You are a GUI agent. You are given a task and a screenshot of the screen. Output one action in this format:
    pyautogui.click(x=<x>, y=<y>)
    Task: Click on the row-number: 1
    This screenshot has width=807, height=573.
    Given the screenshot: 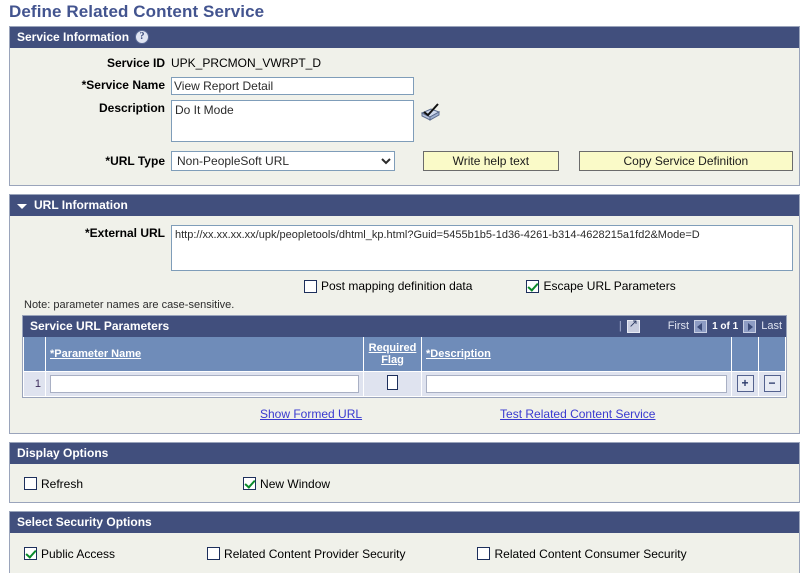 What is the action you would take?
    pyautogui.click(x=34, y=383)
    